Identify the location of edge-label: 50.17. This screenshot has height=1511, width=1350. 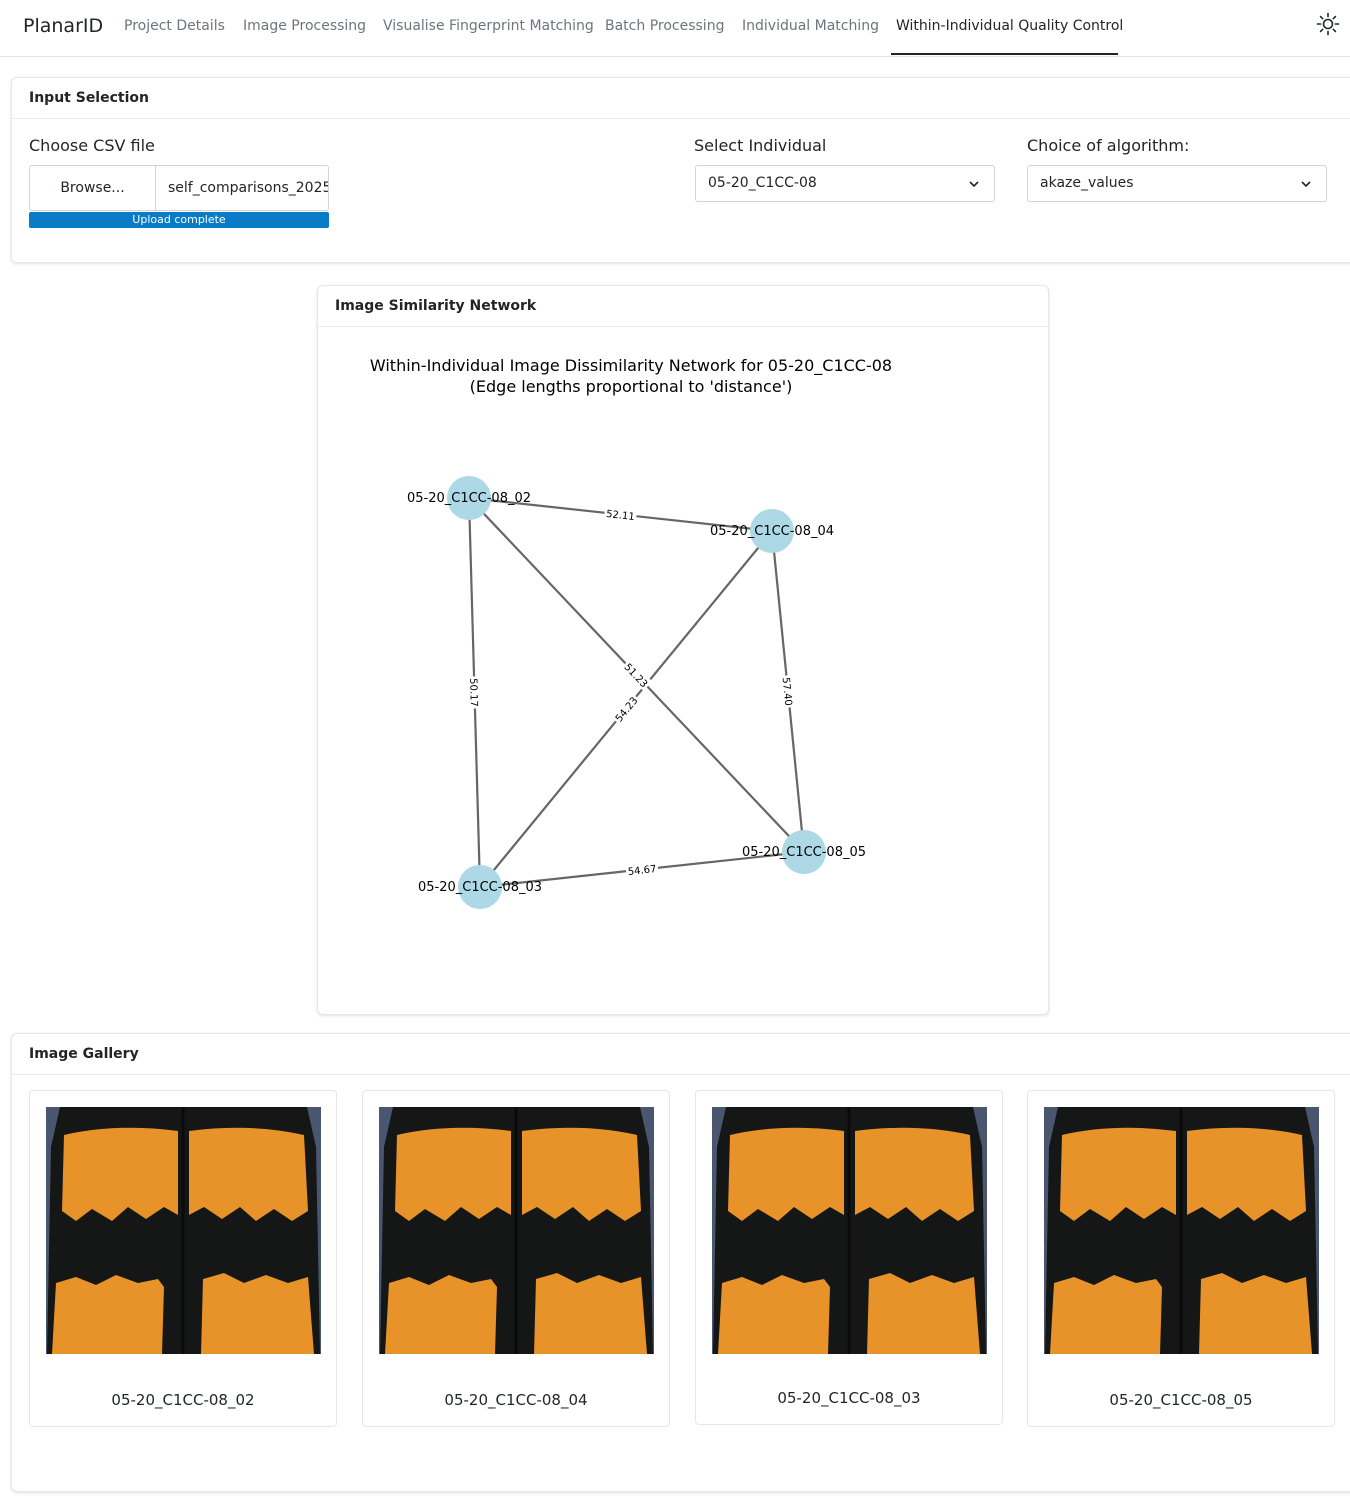
(473, 692).